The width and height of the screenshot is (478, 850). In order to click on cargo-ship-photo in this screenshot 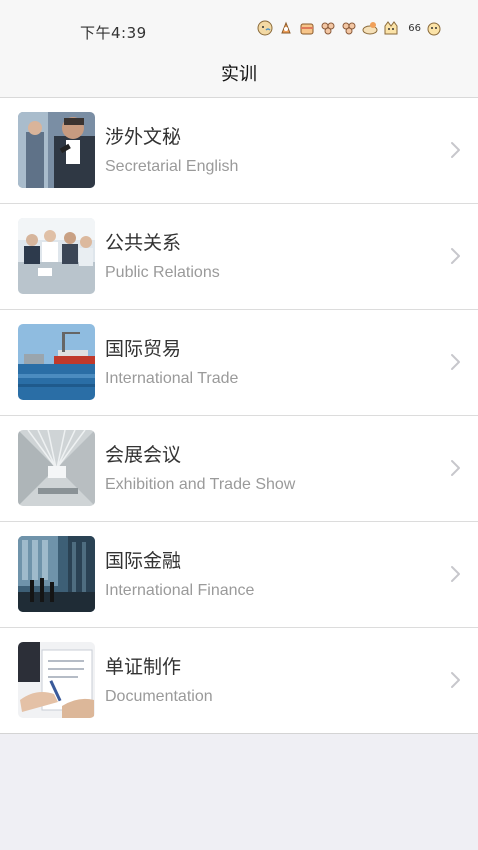, I will do `click(56, 362)`.